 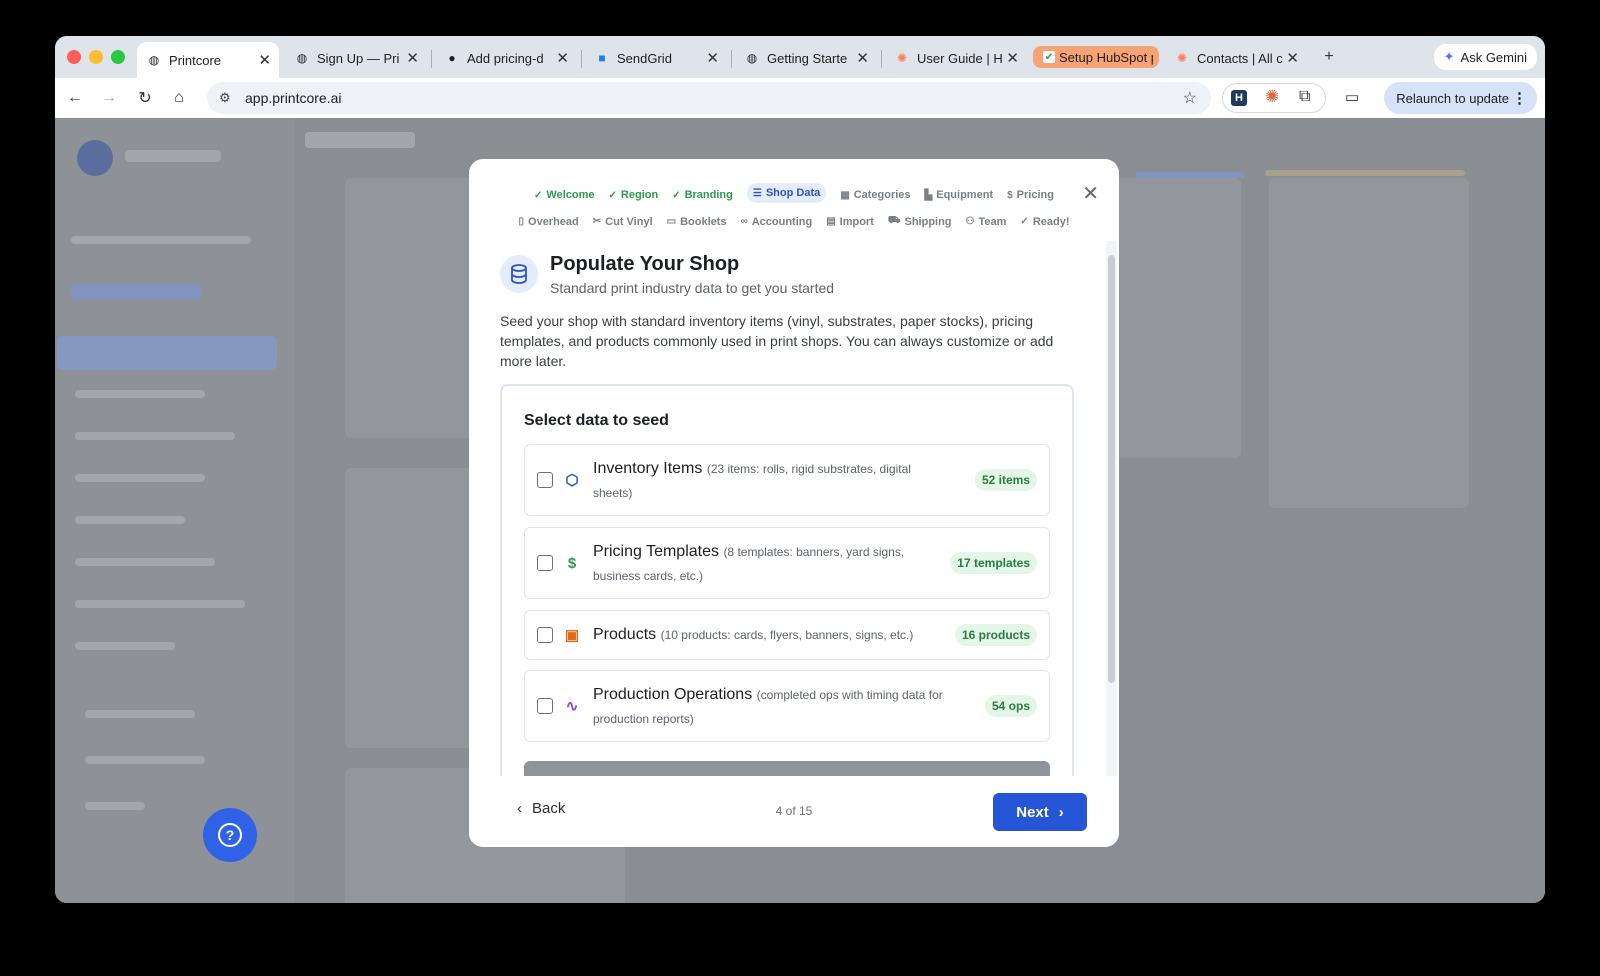 I want to click on step-categories: ▦ Categories, so click(x=875, y=195).